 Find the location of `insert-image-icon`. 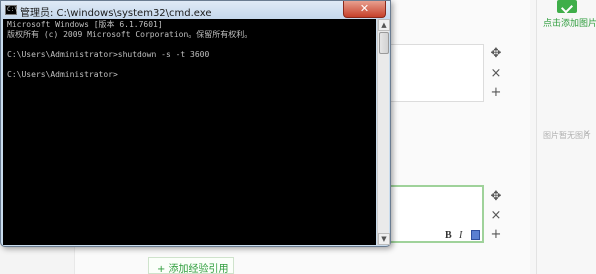

insert-image-icon is located at coordinates (475, 235).